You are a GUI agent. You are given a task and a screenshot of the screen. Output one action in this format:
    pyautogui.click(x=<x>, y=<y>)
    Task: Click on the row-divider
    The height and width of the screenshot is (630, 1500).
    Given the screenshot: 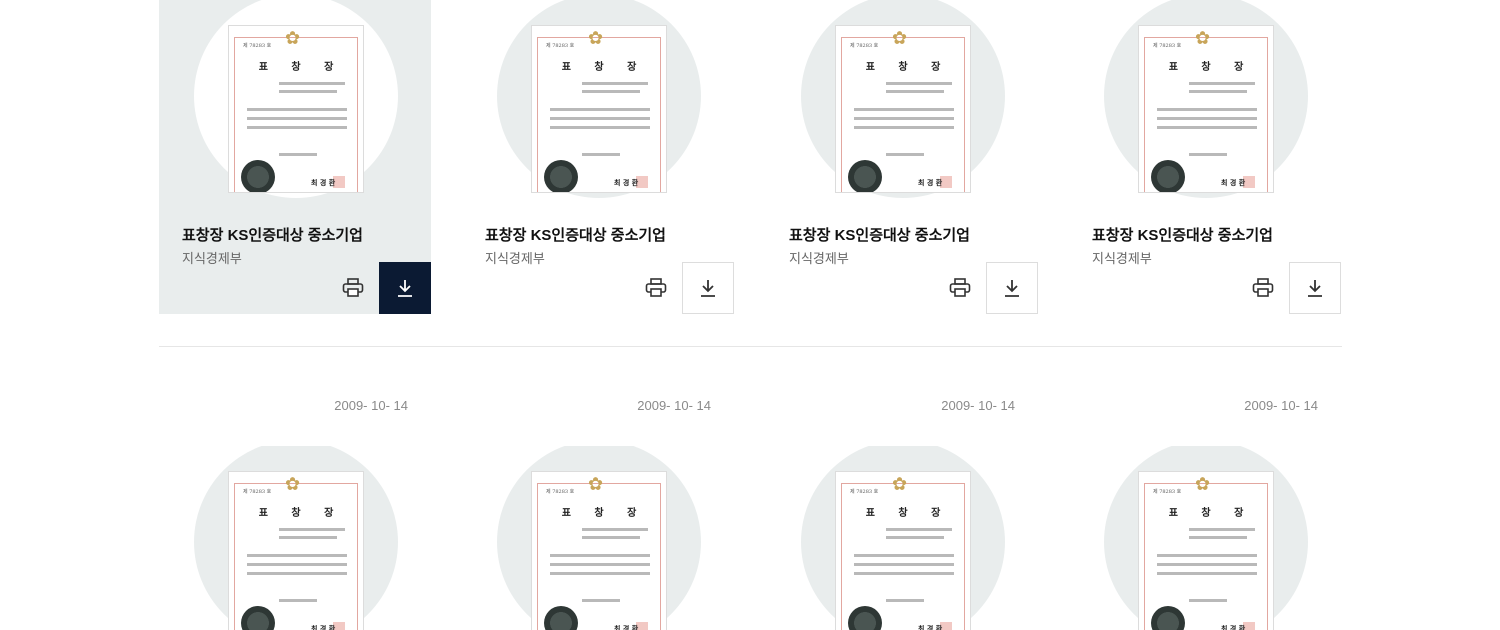 What is the action you would take?
    pyautogui.click(x=750, y=346)
    